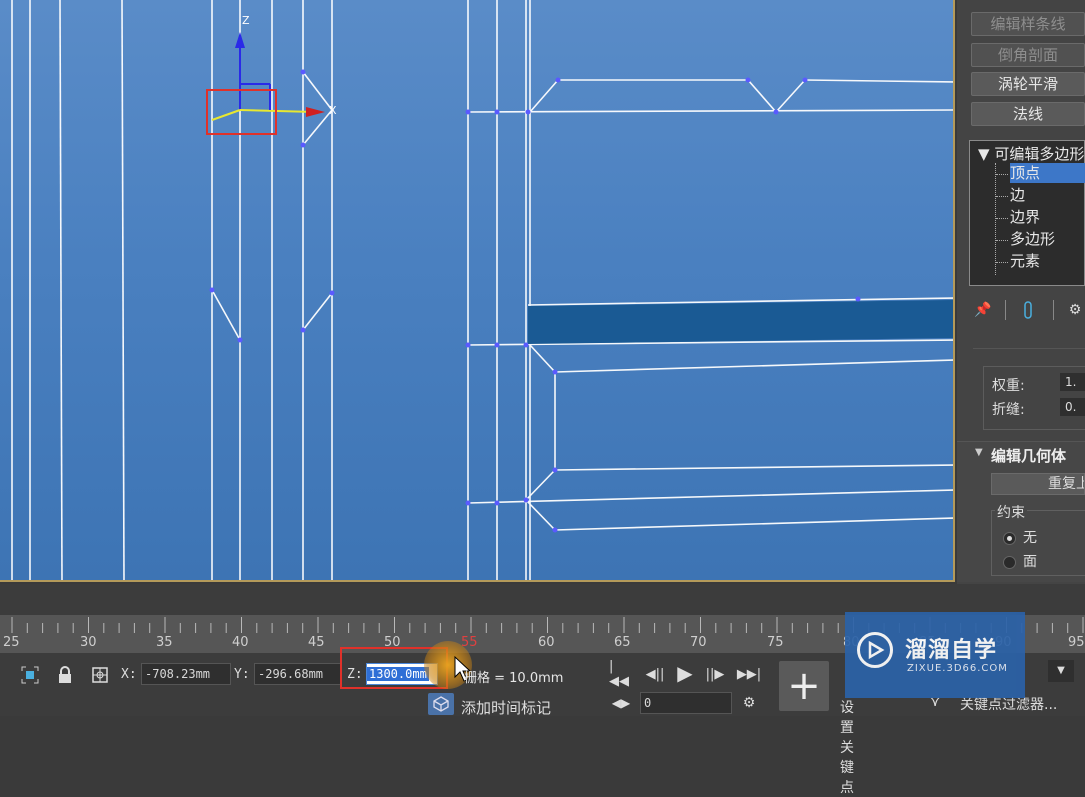 This screenshot has height=797, width=1085. Describe the element at coordinates (241, 112) in the screenshot. I see `gizmo-highlight-box` at that location.